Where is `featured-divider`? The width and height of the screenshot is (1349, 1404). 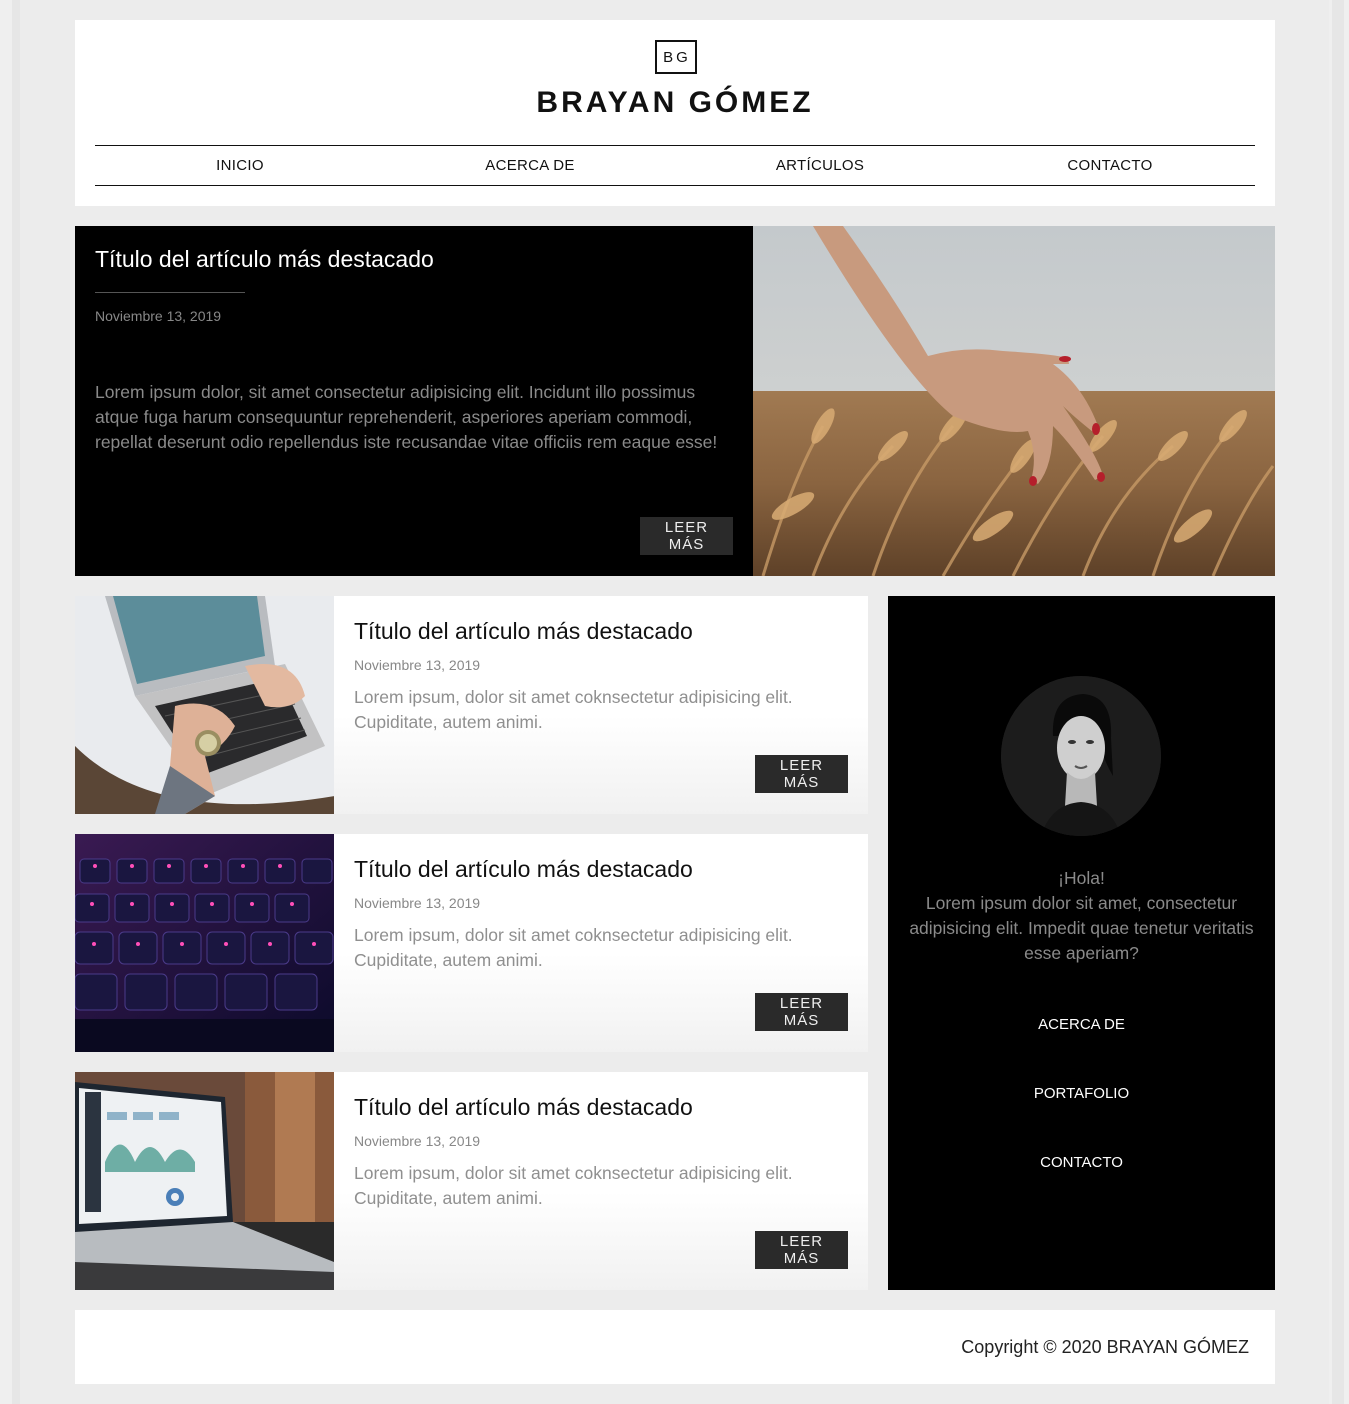
featured-divider is located at coordinates (170, 292).